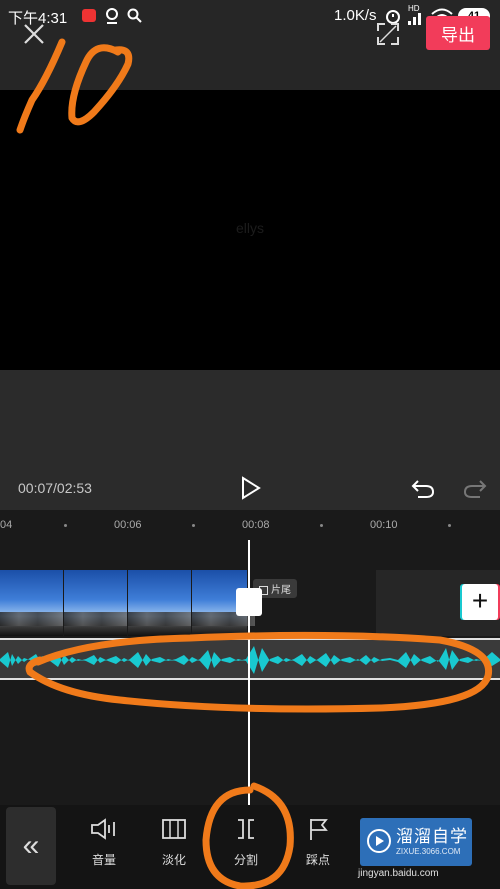 The image size is (500, 889). I want to click on tool-fade: 淡化, so click(174, 842).